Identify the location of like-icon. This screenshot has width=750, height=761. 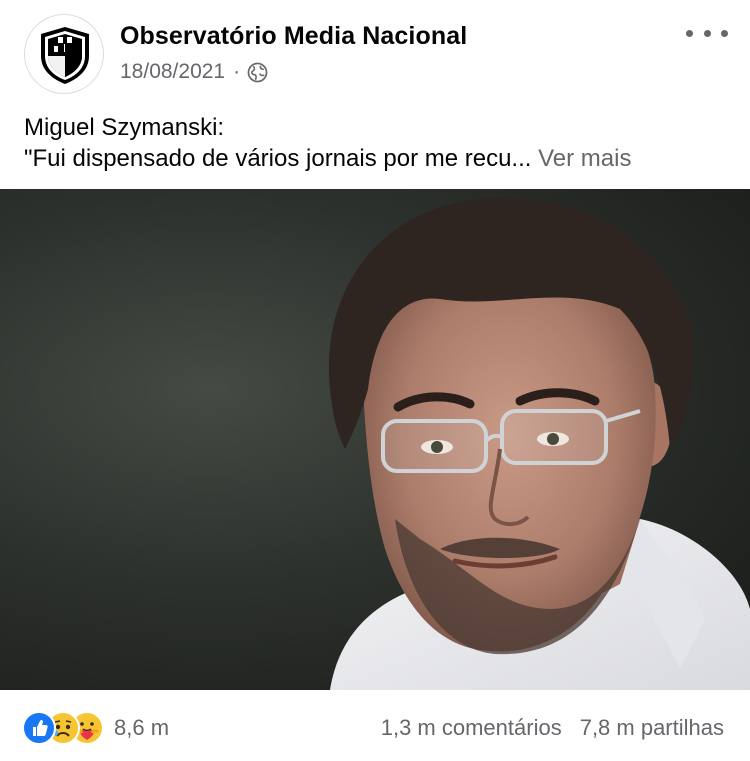
(39, 728).